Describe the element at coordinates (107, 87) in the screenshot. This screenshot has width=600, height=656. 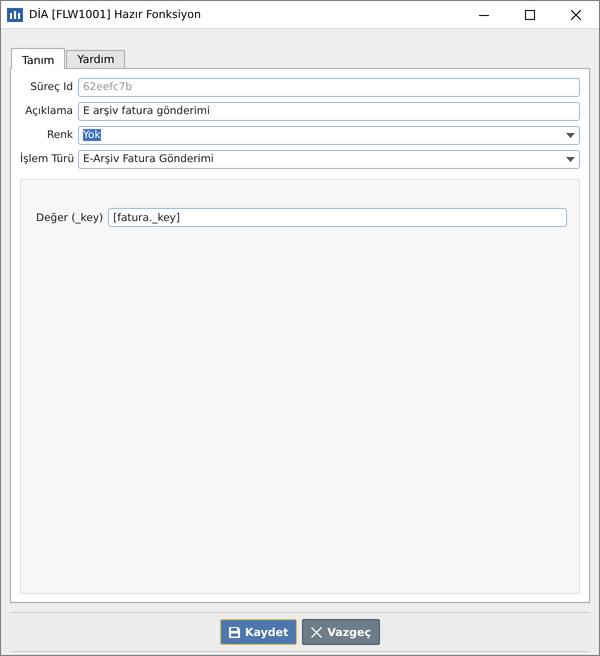
I see `field-value: 62eefc7b` at that location.